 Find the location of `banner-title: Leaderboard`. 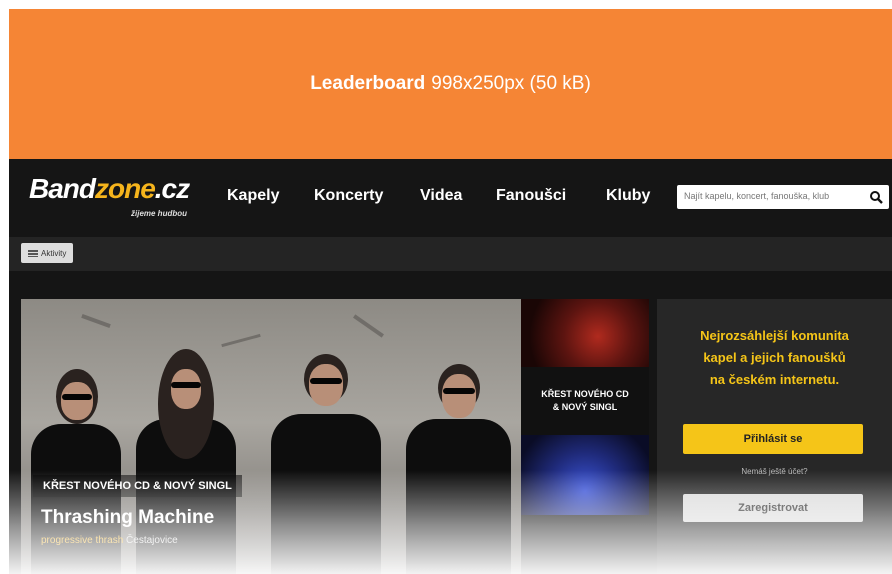

banner-title: Leaderboard is located at coordinates (368, 83).